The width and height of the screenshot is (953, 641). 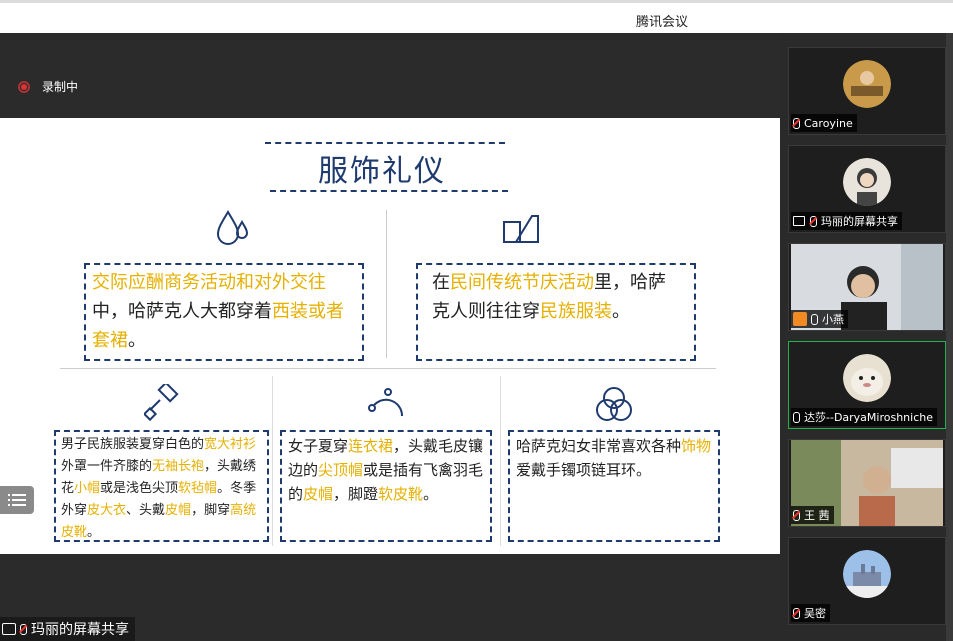 What do you see at coordinates (846, 221) in the screenshot?
I see `participant-name: 玛丽的屏幕共享` at bounding box center [846, 221].